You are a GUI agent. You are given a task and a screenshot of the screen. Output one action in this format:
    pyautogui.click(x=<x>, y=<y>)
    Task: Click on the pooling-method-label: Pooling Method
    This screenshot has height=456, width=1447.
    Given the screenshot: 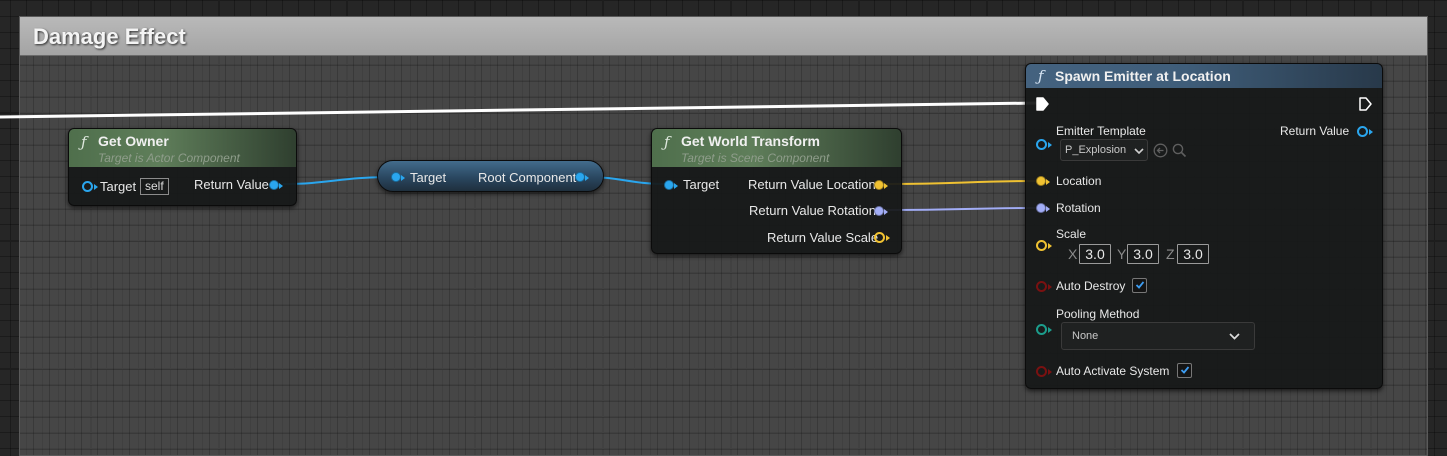 What is the action you would take?
    pyautogui.click(x=1098, y=314)
    